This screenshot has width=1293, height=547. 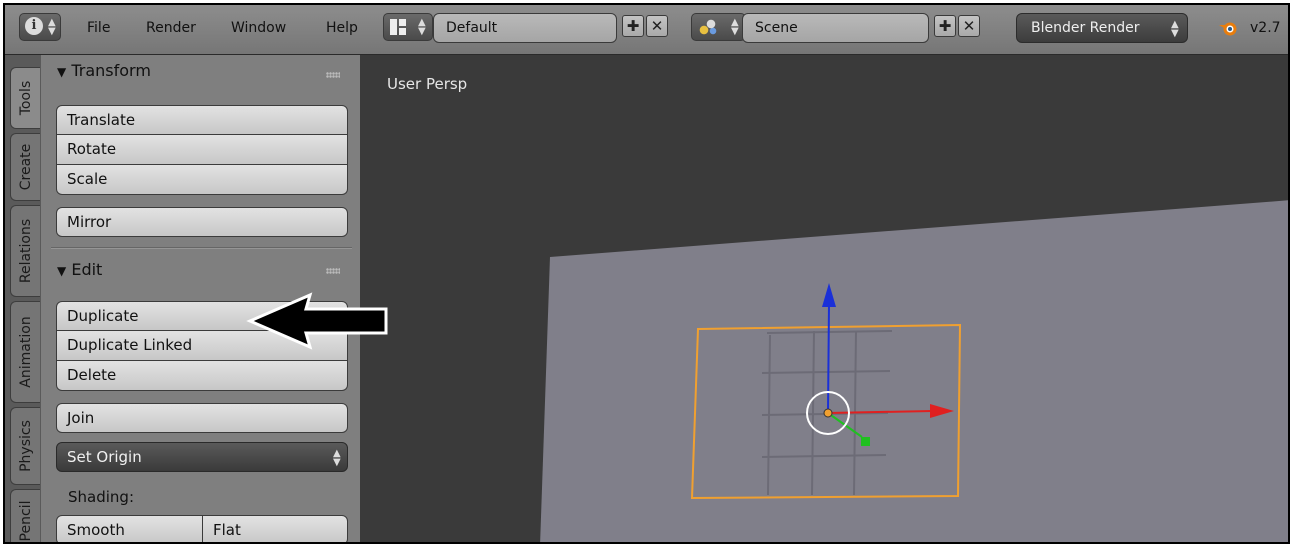 I want to click on editor-type-button: i ▲ ▼, so click(x=40, y=27).